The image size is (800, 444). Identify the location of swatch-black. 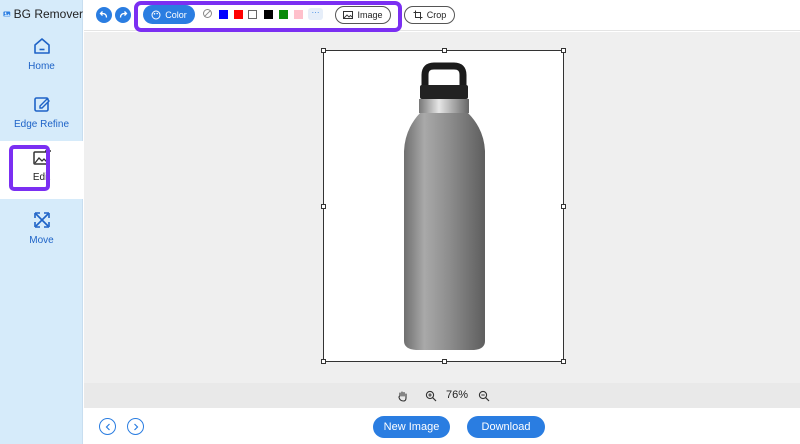
(268, 14).